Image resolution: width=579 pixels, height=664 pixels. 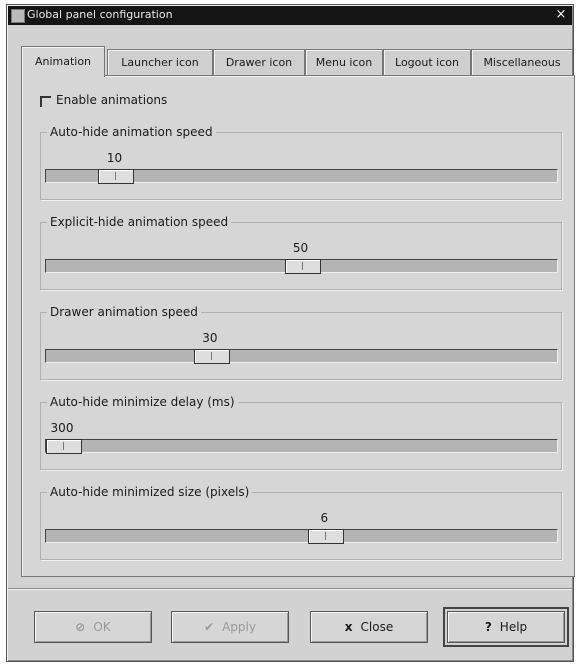 I want to click on apply-button: ✔ Apply, so click(x=230, y=627).